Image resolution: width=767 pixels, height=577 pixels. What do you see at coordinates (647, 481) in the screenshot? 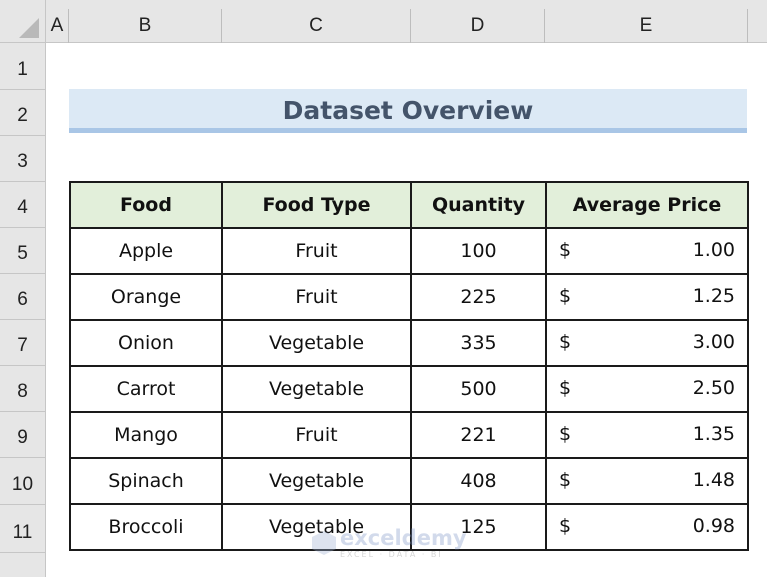
I see `cell-average-price: $1.48` at bounding box center [647, 481].